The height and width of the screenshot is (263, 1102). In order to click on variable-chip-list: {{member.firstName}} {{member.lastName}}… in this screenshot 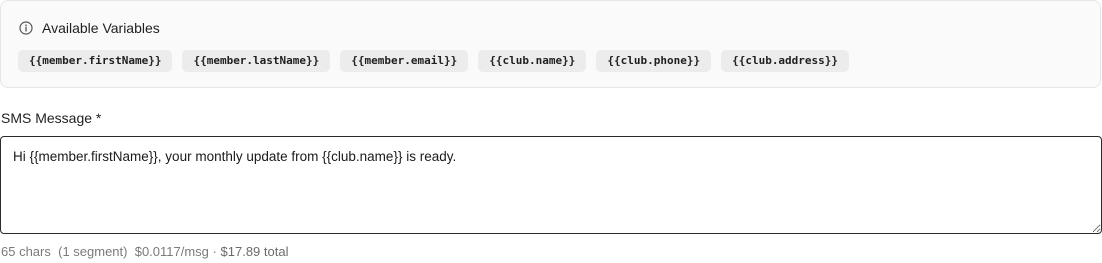, I will do `click(434, 61)`.